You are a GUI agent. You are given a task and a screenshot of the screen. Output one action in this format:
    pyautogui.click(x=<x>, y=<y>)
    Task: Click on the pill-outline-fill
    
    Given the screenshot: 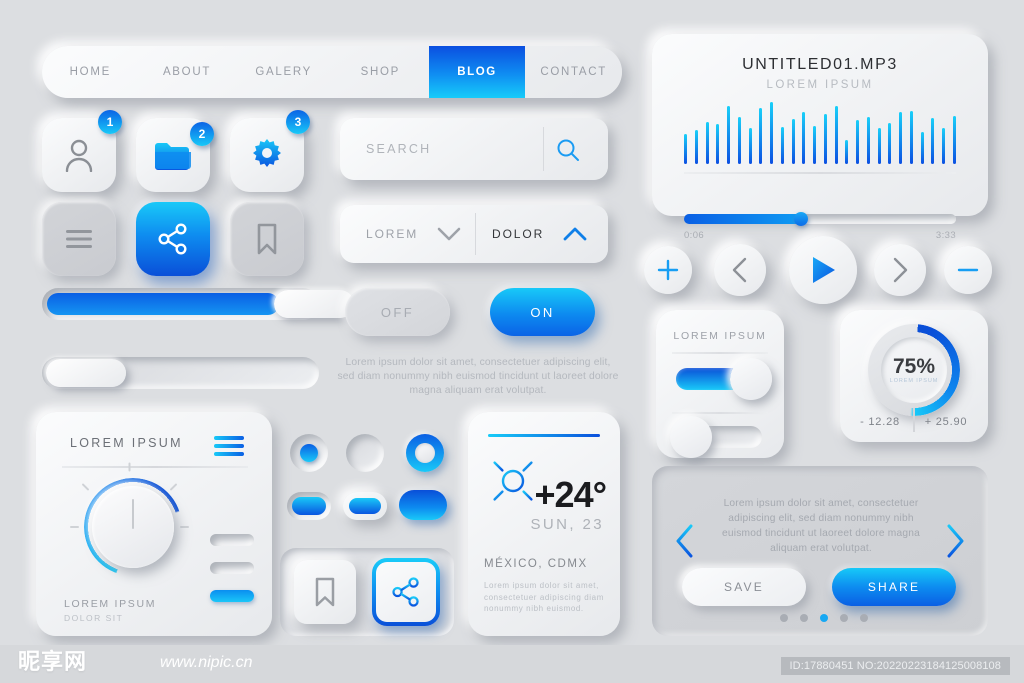 What is the action you would take?
    pyautogui.click(x=365, y=506)
    